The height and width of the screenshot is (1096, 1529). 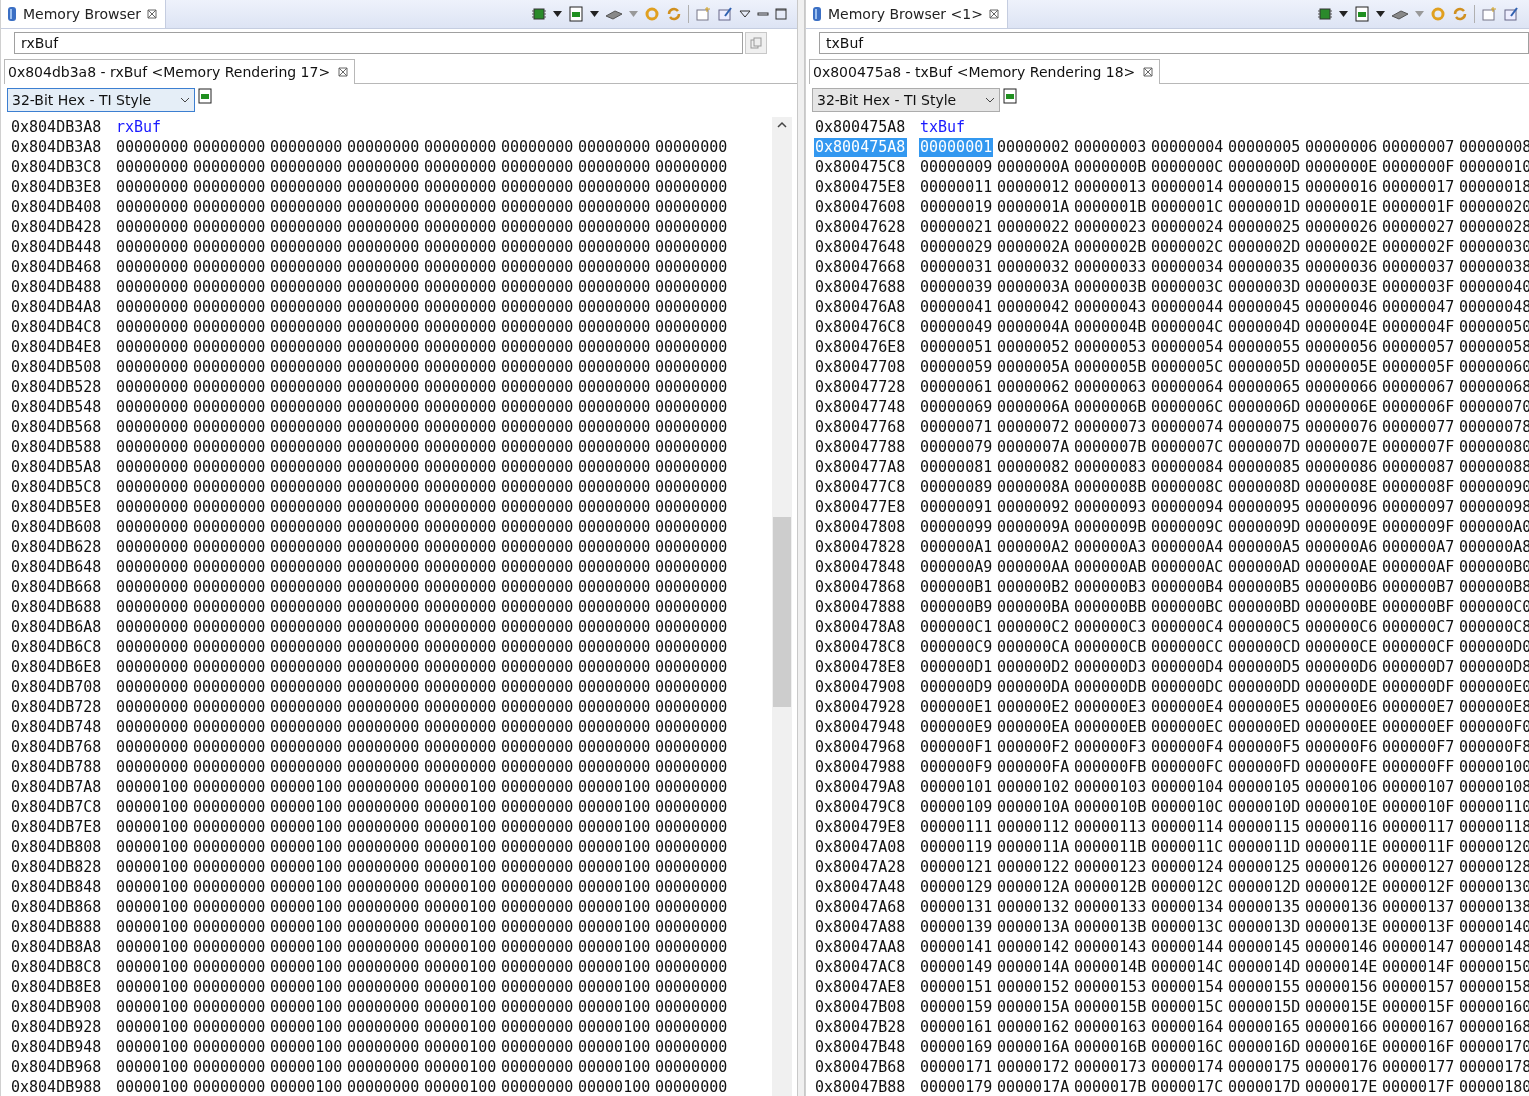 I want to click on chip-icon, so click(x=539, y=14).